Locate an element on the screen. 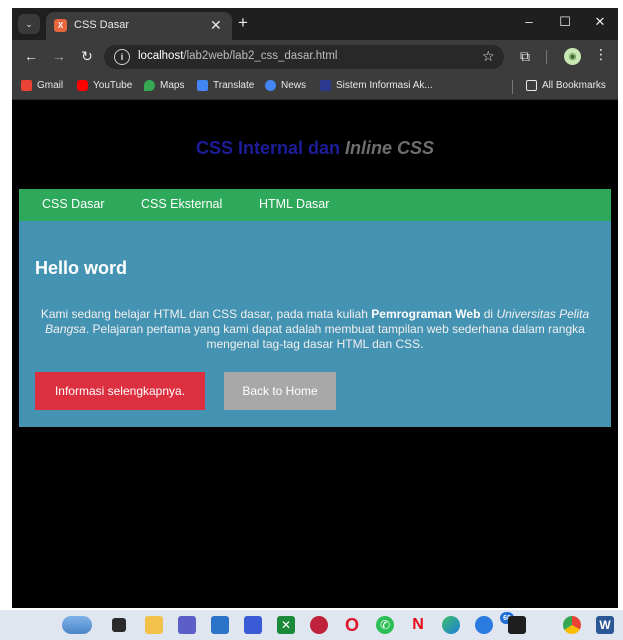 The height and width of the screenshot is (640, 623). app-icon is located at coordinates (319, 625).